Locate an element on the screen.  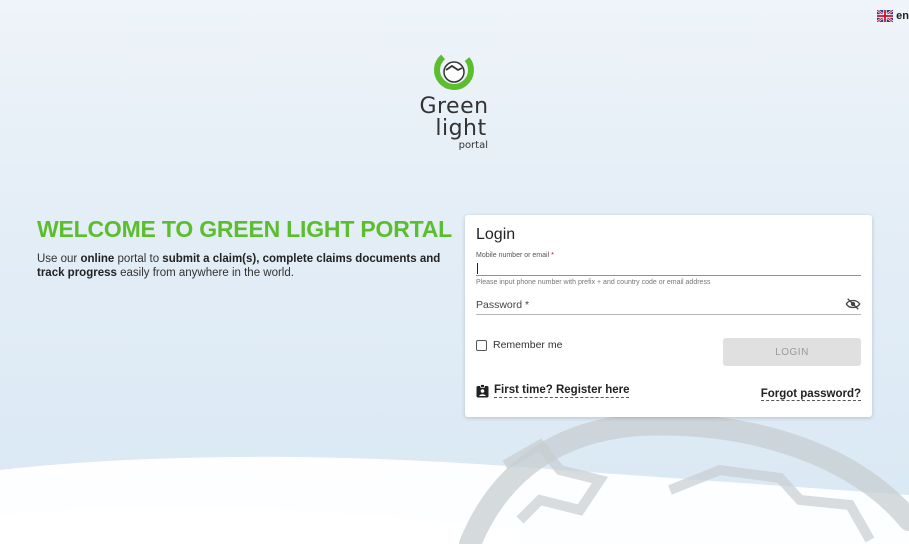
welcome-bold-1: online is located at coordinates (97, 259).